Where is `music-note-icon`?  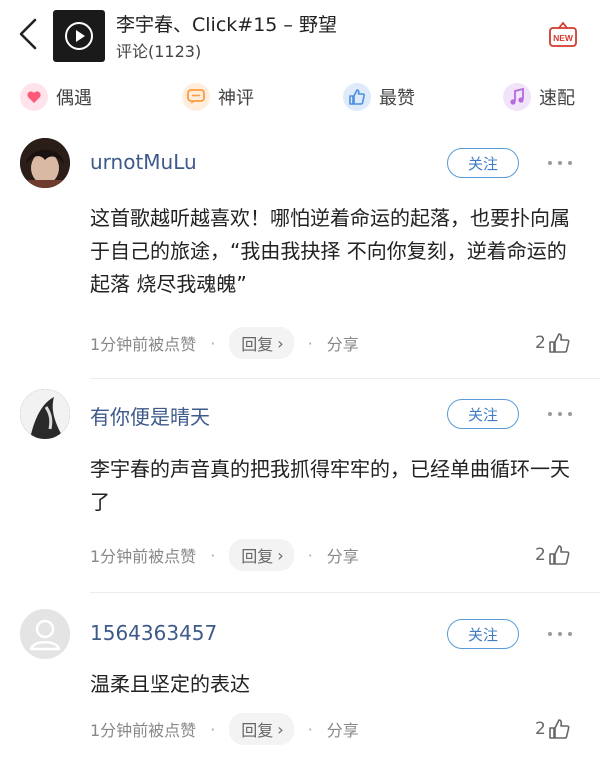 music-note-icon is located at coordinates (517, 97).